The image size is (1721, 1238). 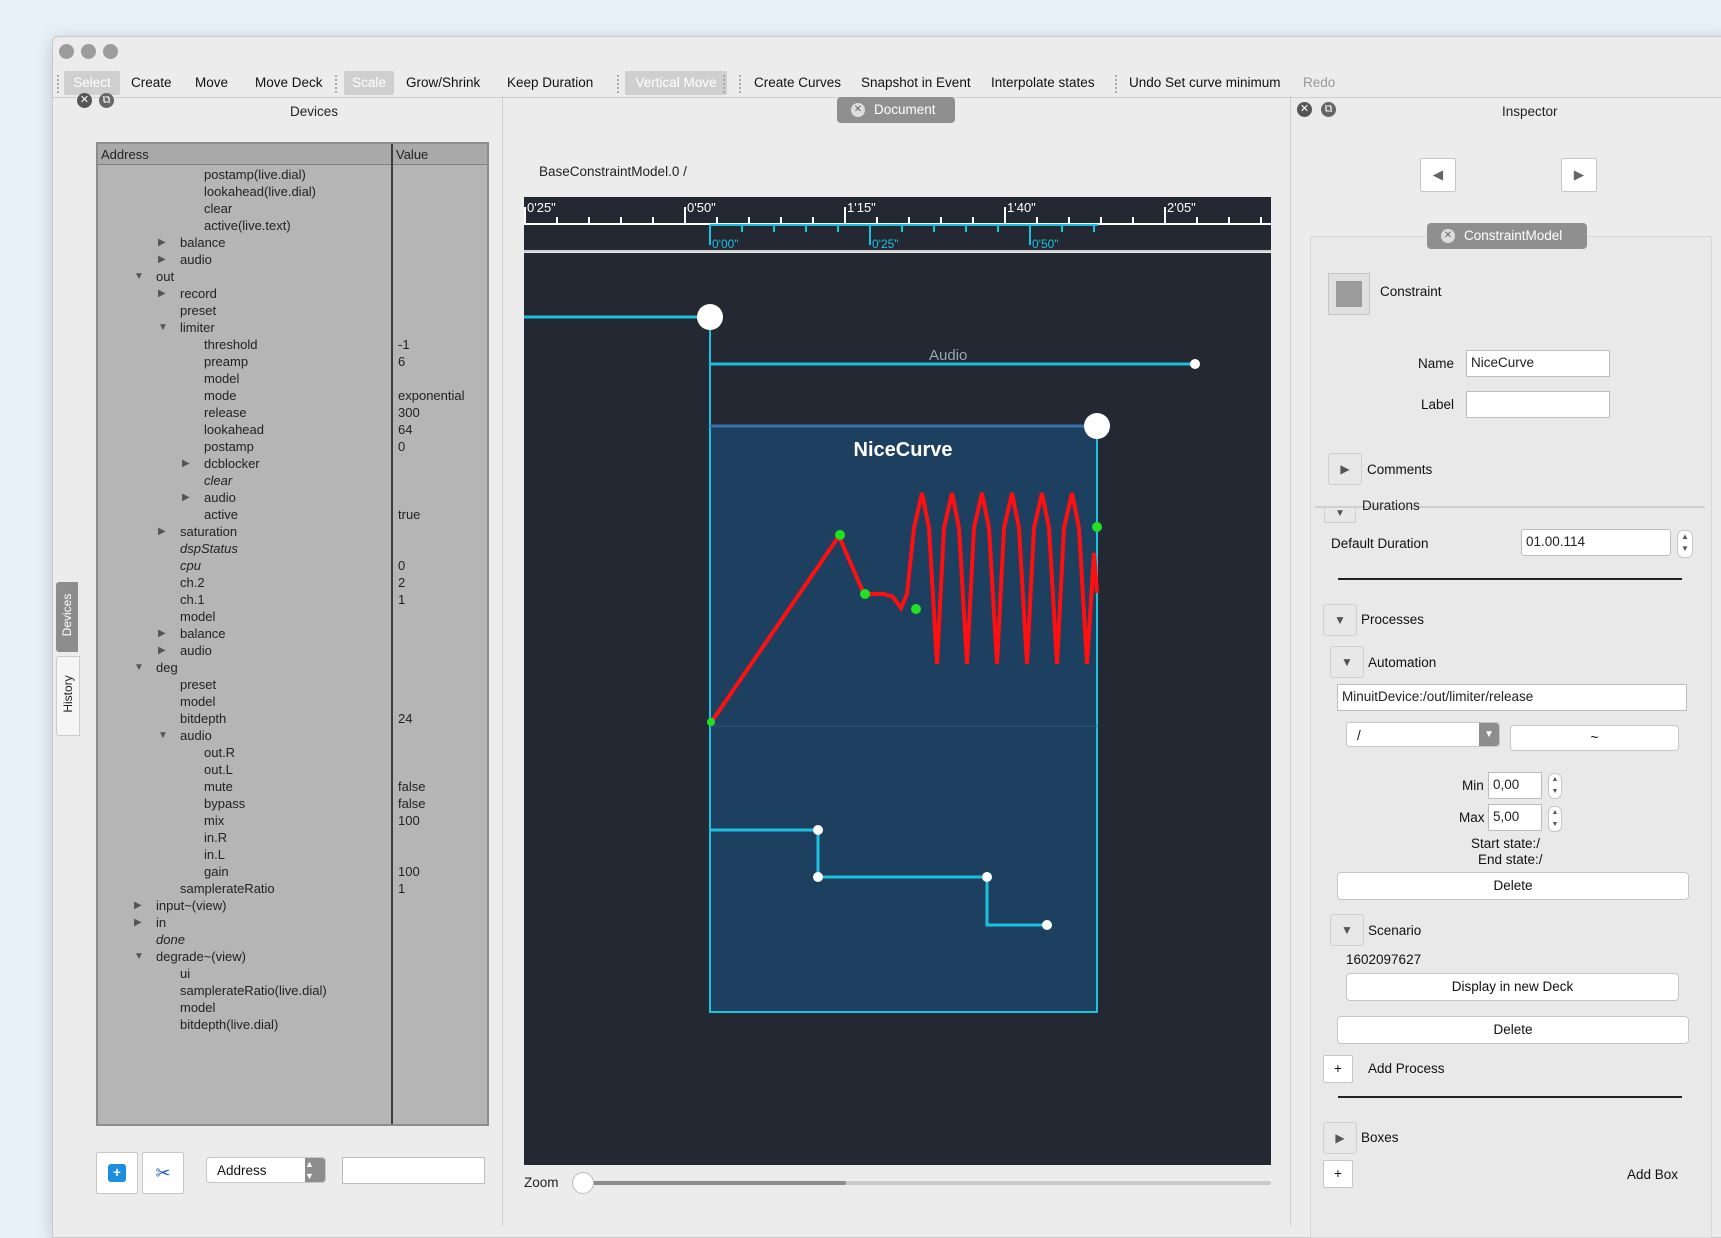 What do you see at coordinates (1512, 697) in the screenshot?
I see `automation-address-field: MinuitDevice:/out/limiter/release` at bounding box center [1512, 697].